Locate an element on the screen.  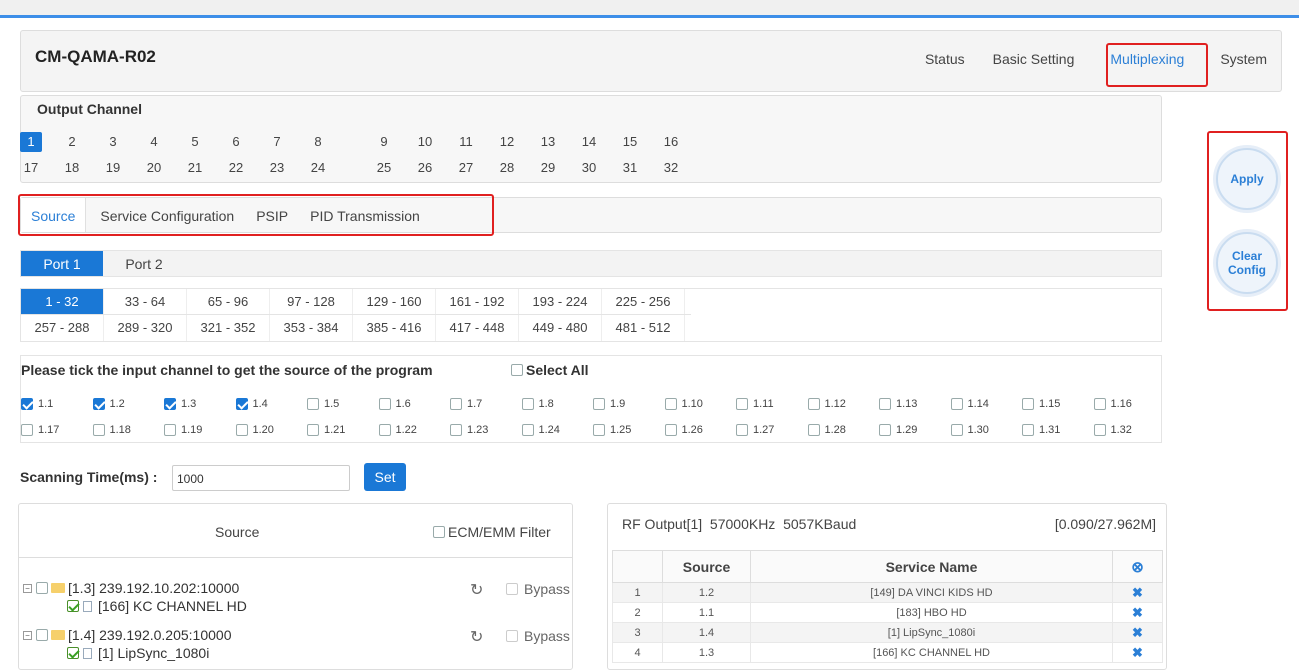
input-channel-item: 1.21 is located at coordinates (343, 430).